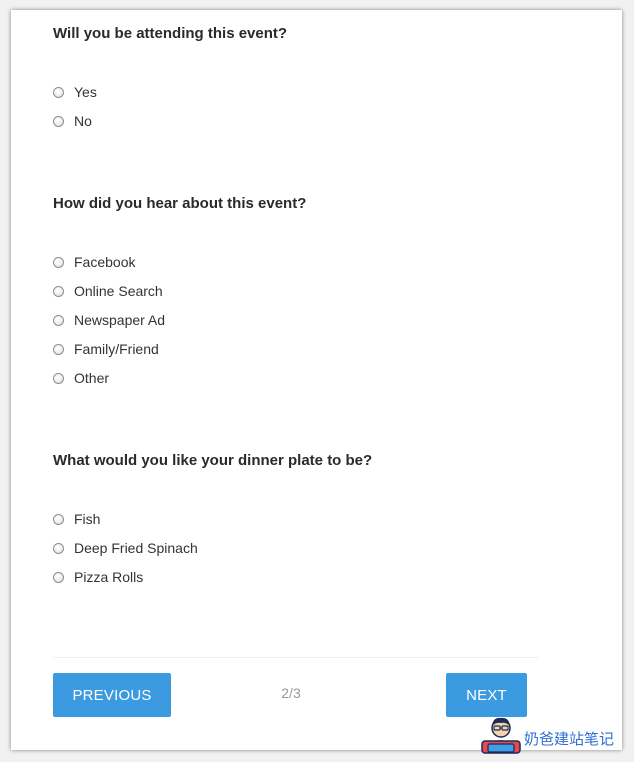 The width and height of the screenshot is (634, 762). What do you see at coordinates (112, 695) in the screenshot?
I see `previous-button: PREVIOUS` at bounding box center [112, 695].